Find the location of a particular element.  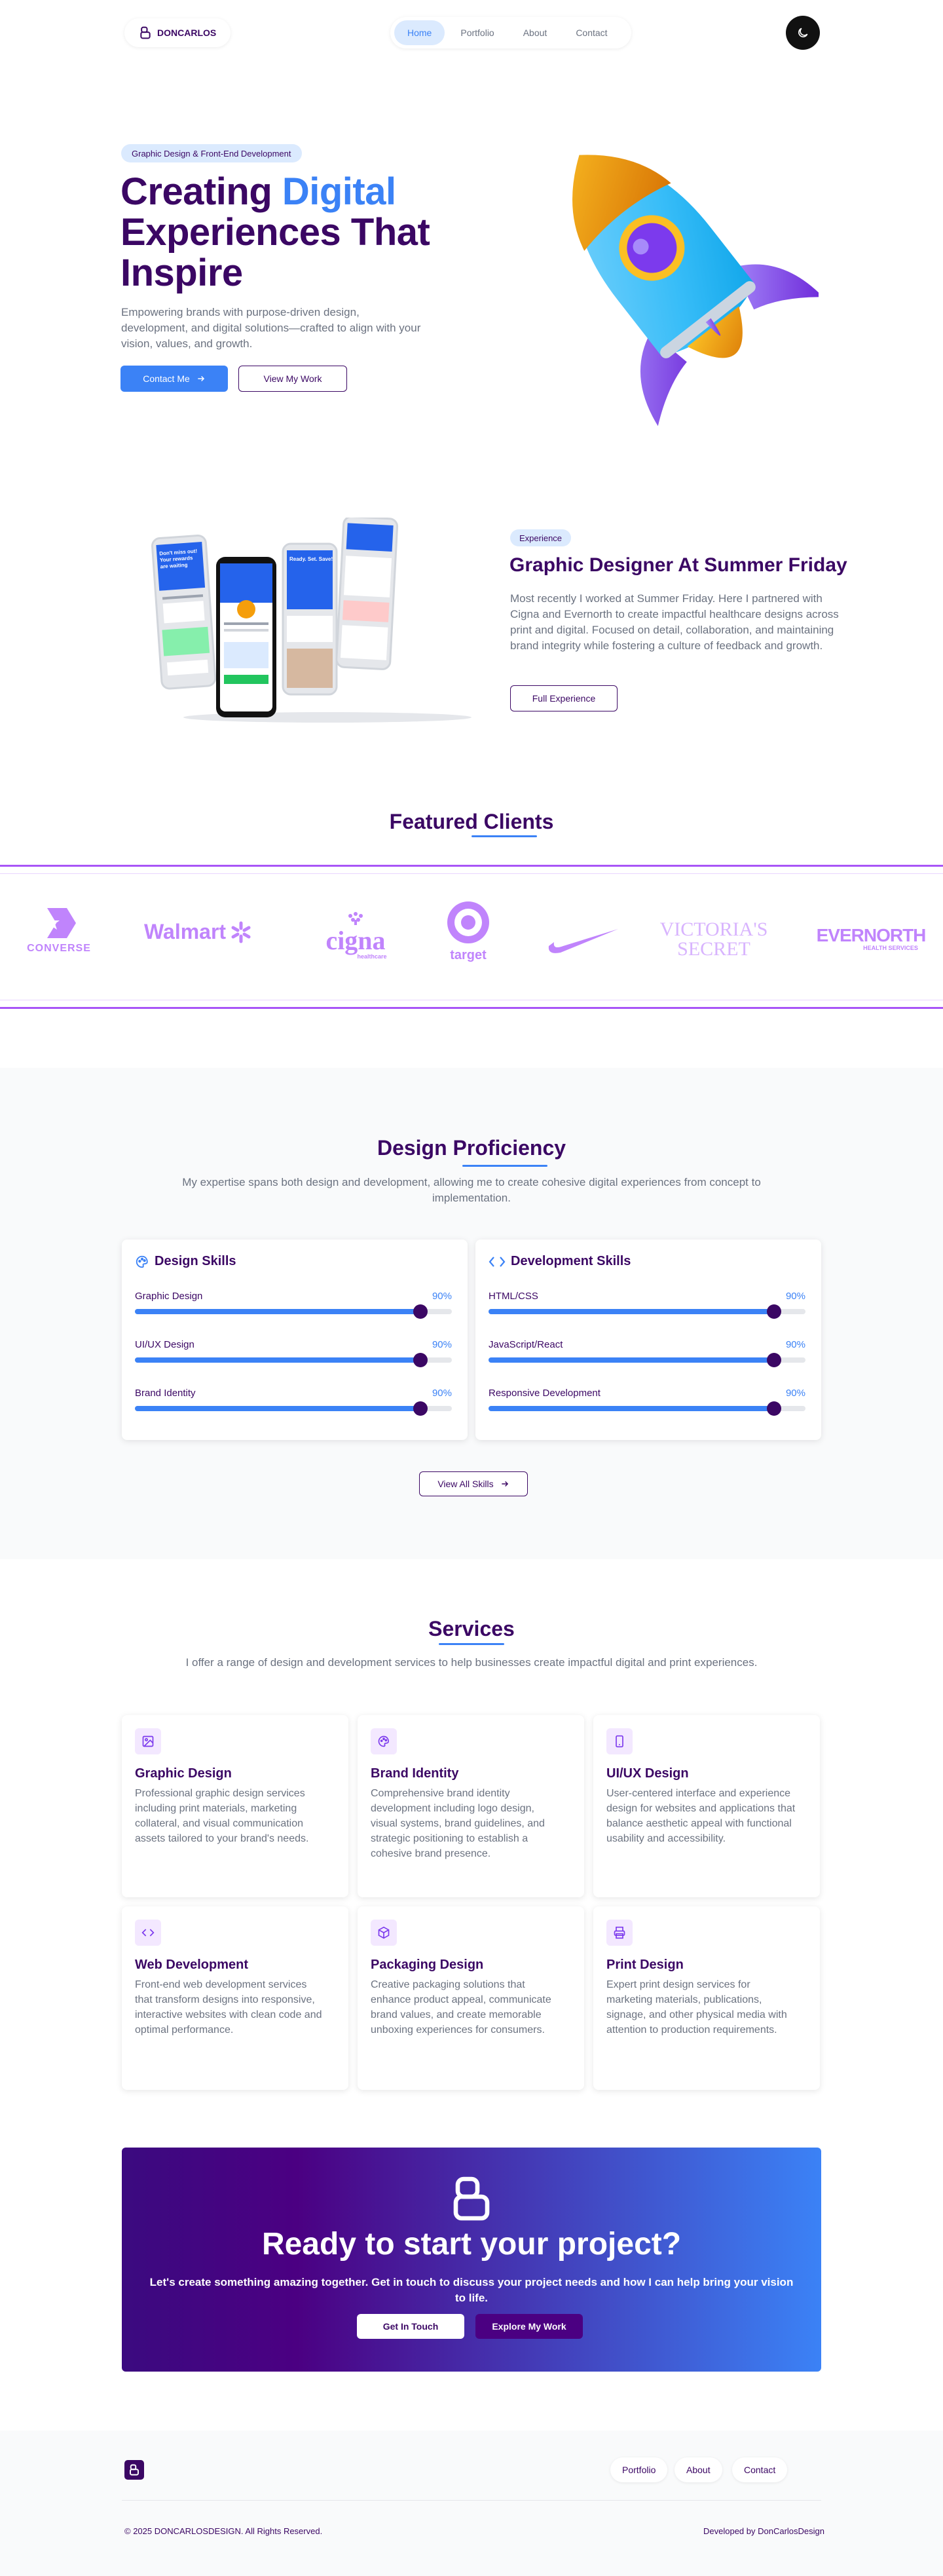

development-skills-title: Development Skills is located at coordinates (571, 1261).